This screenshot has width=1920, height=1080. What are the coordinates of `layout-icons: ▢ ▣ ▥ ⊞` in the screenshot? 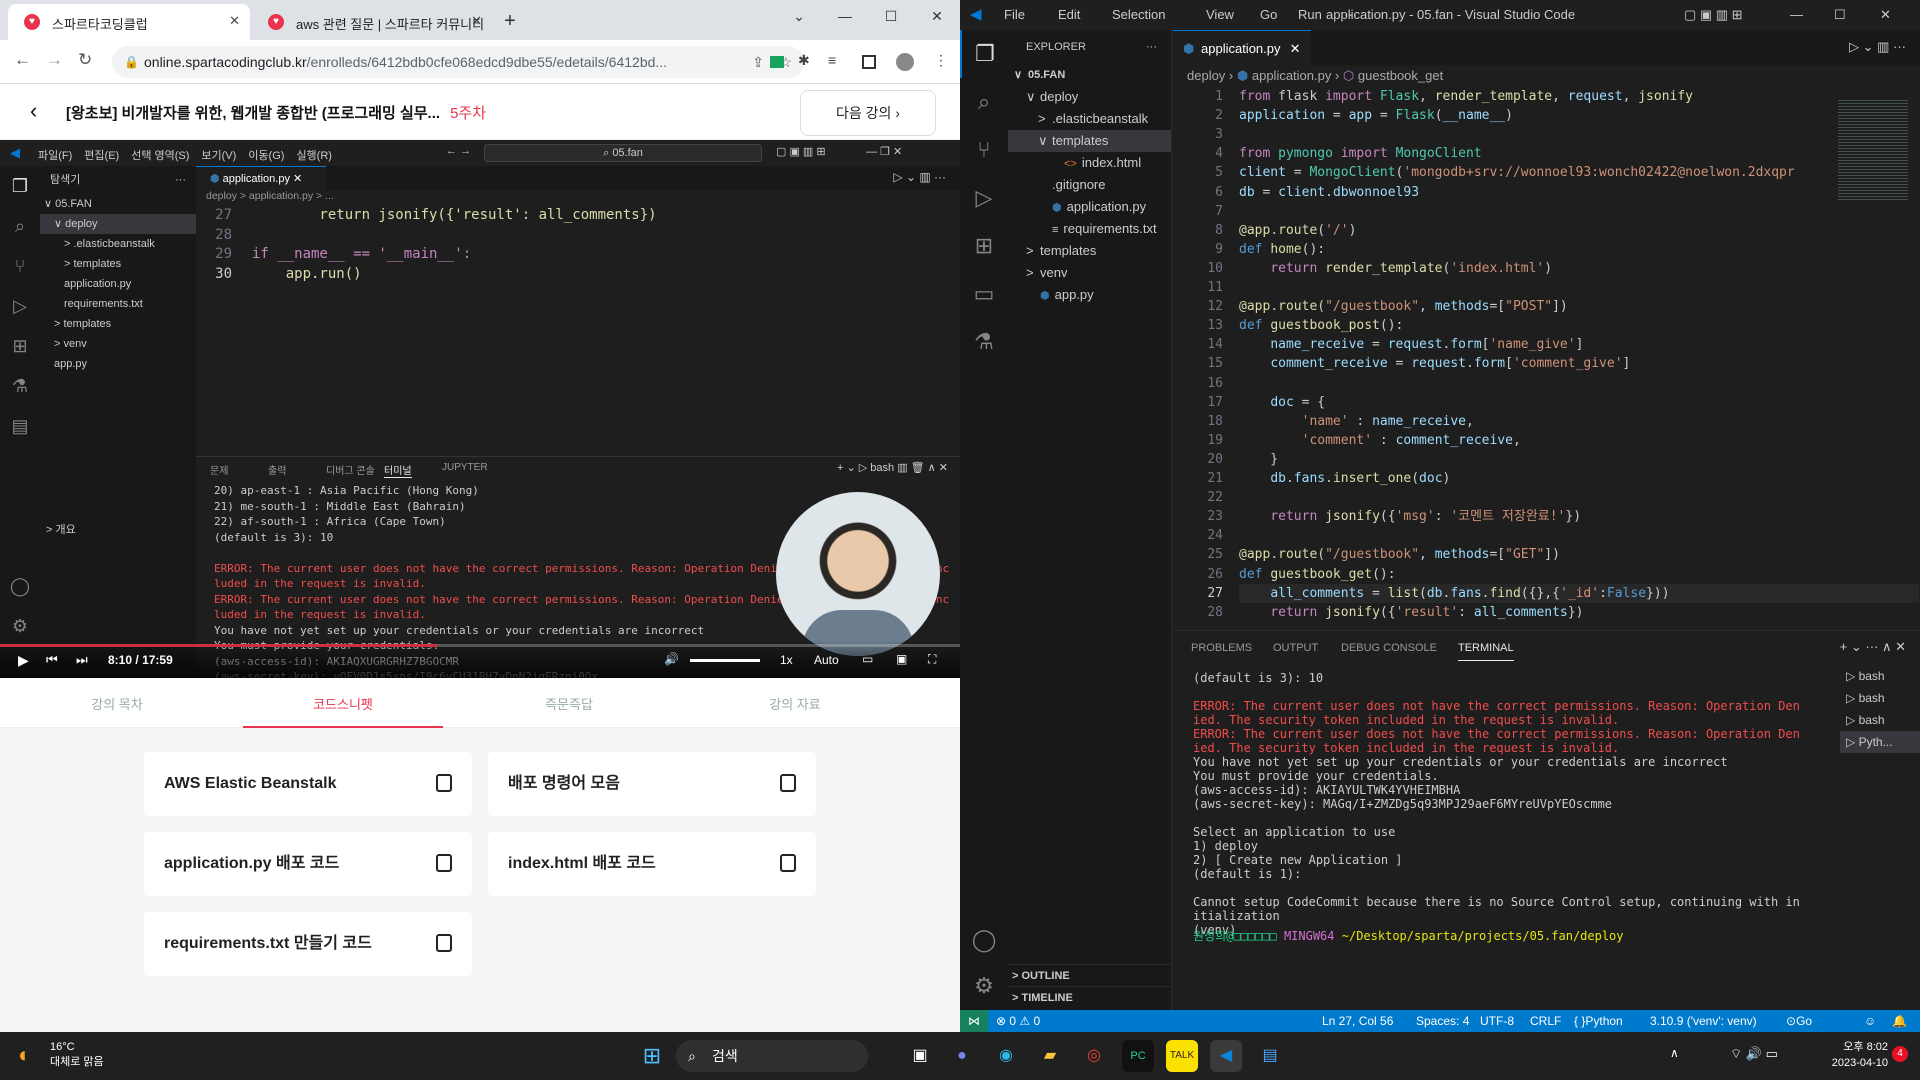 It's located at (1713, 15).